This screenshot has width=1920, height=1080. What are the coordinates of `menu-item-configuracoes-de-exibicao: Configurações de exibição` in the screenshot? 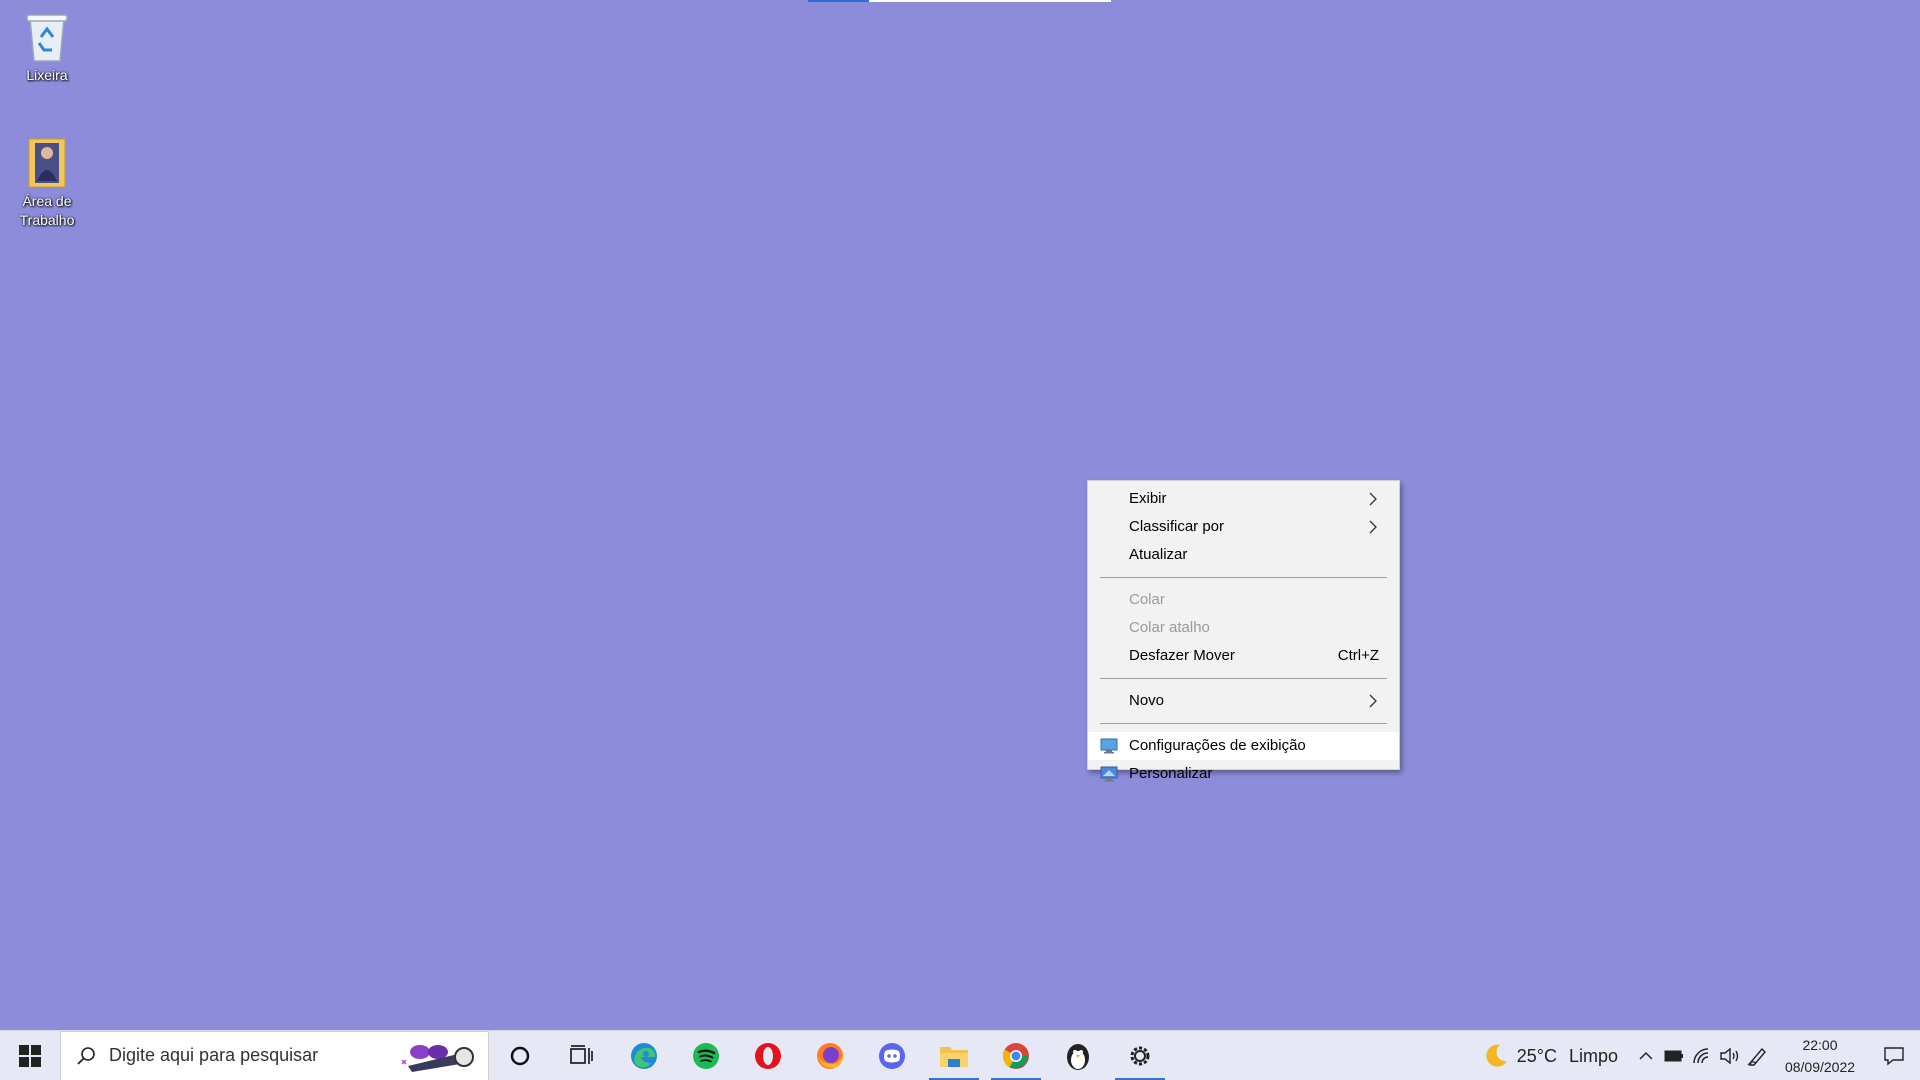 It's located at (1243, 746).